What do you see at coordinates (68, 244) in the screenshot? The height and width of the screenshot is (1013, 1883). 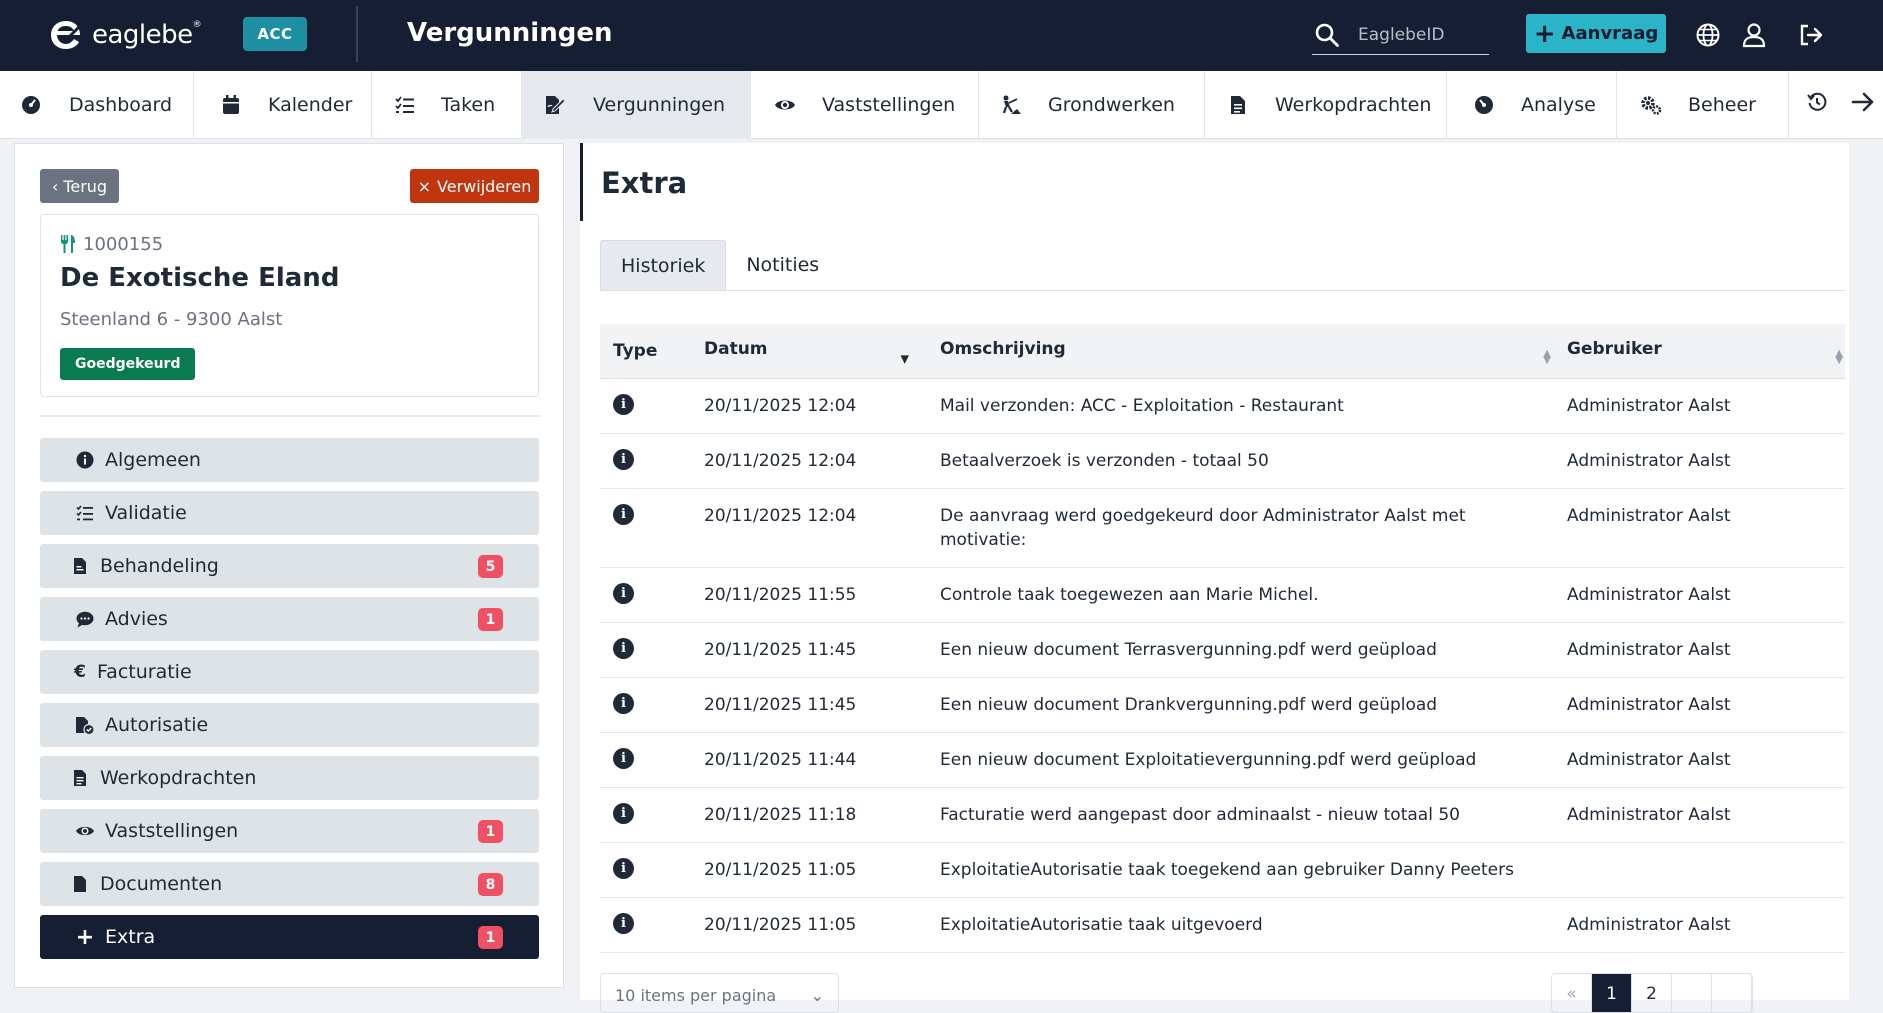 I see `restaurant-icon` at bounding box center [68, 244].